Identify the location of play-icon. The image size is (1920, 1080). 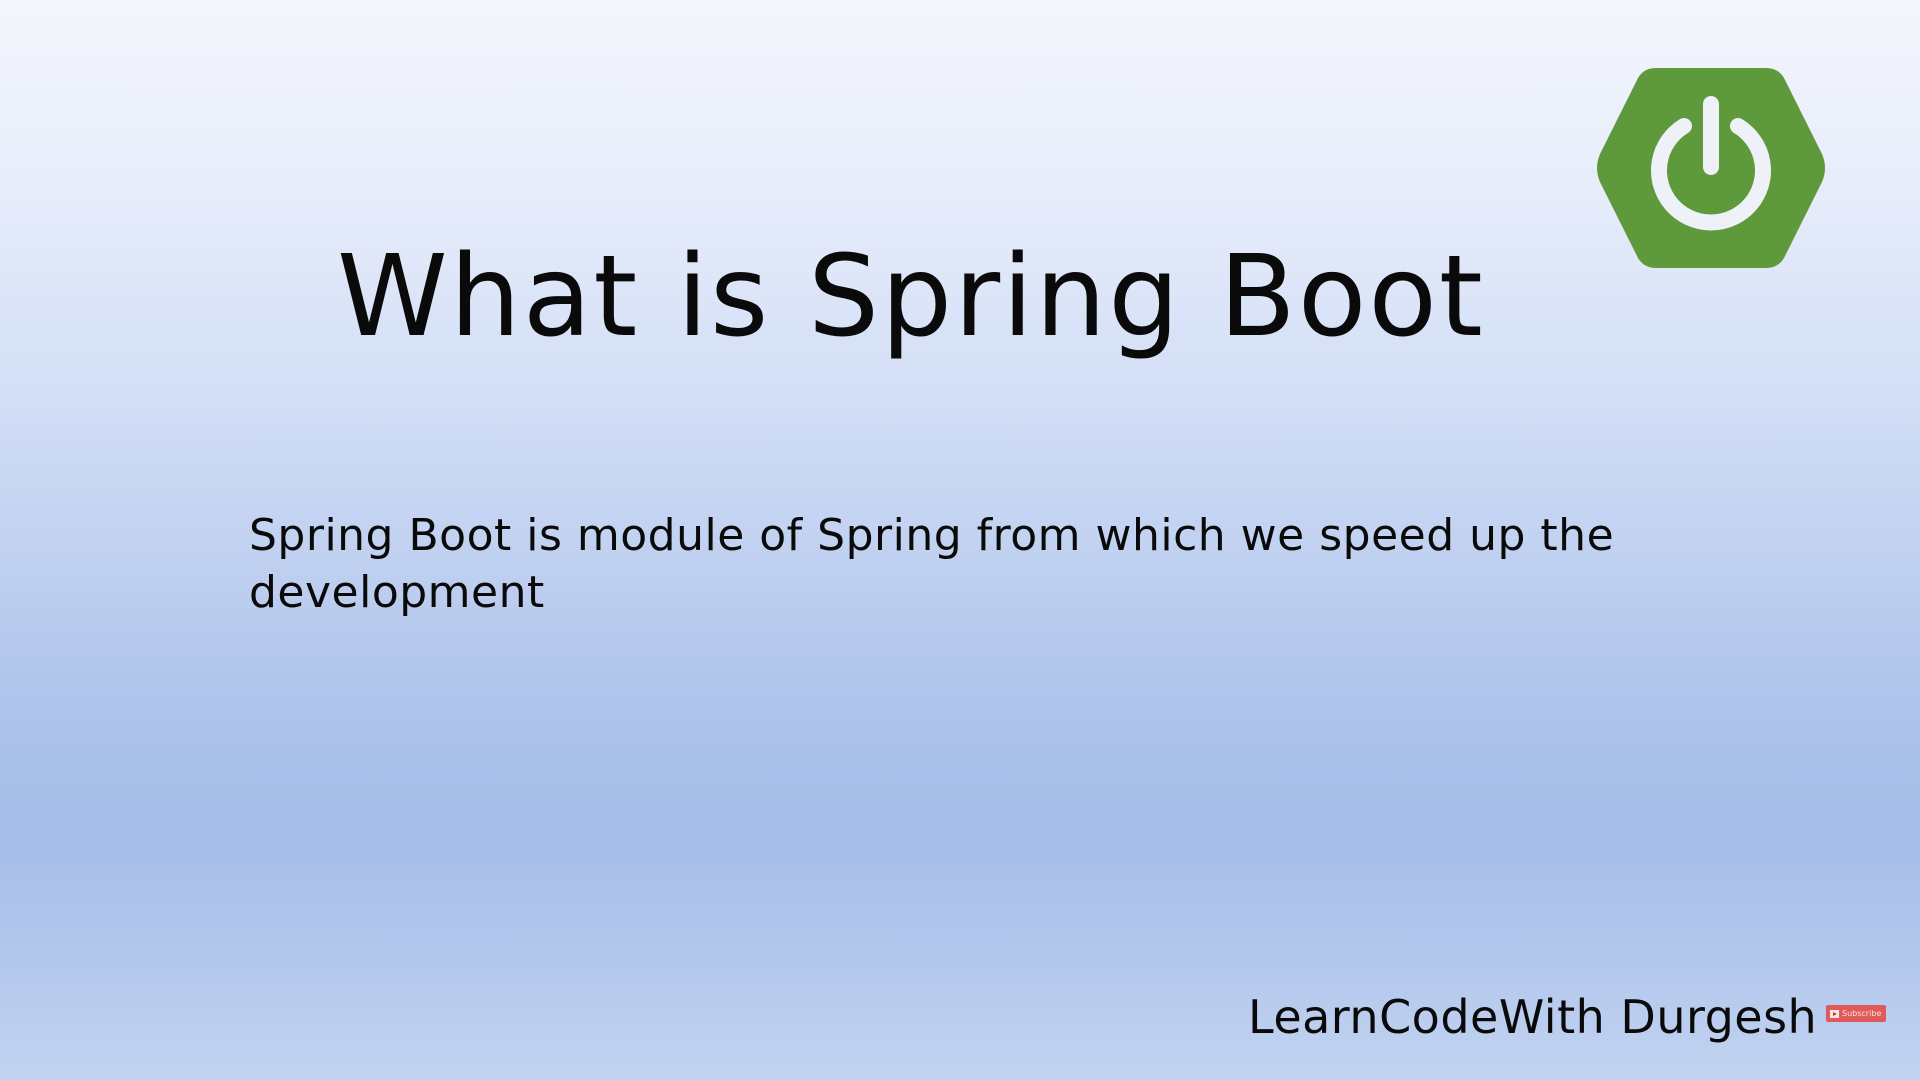
(1834, 1013).